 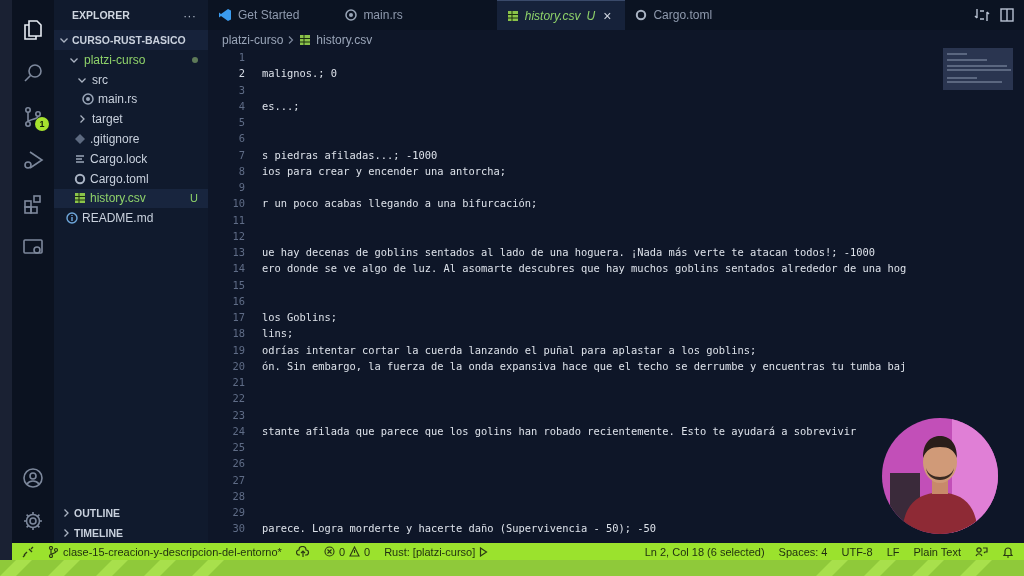 I want to click on breadcrumb-item: history.csv, so click(x=336, y=39).